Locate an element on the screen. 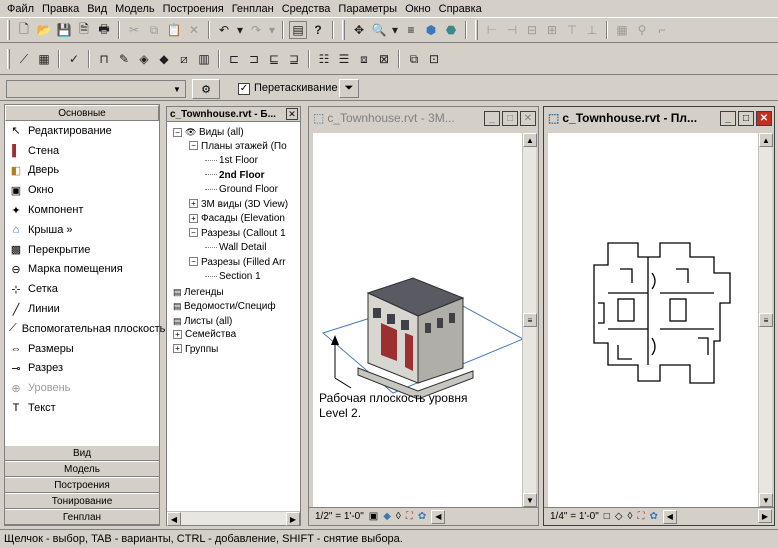 This screenshot has height=548, width=778. tree-item: ▤ Ведомости/Специф is located at coordinates (237, 306).